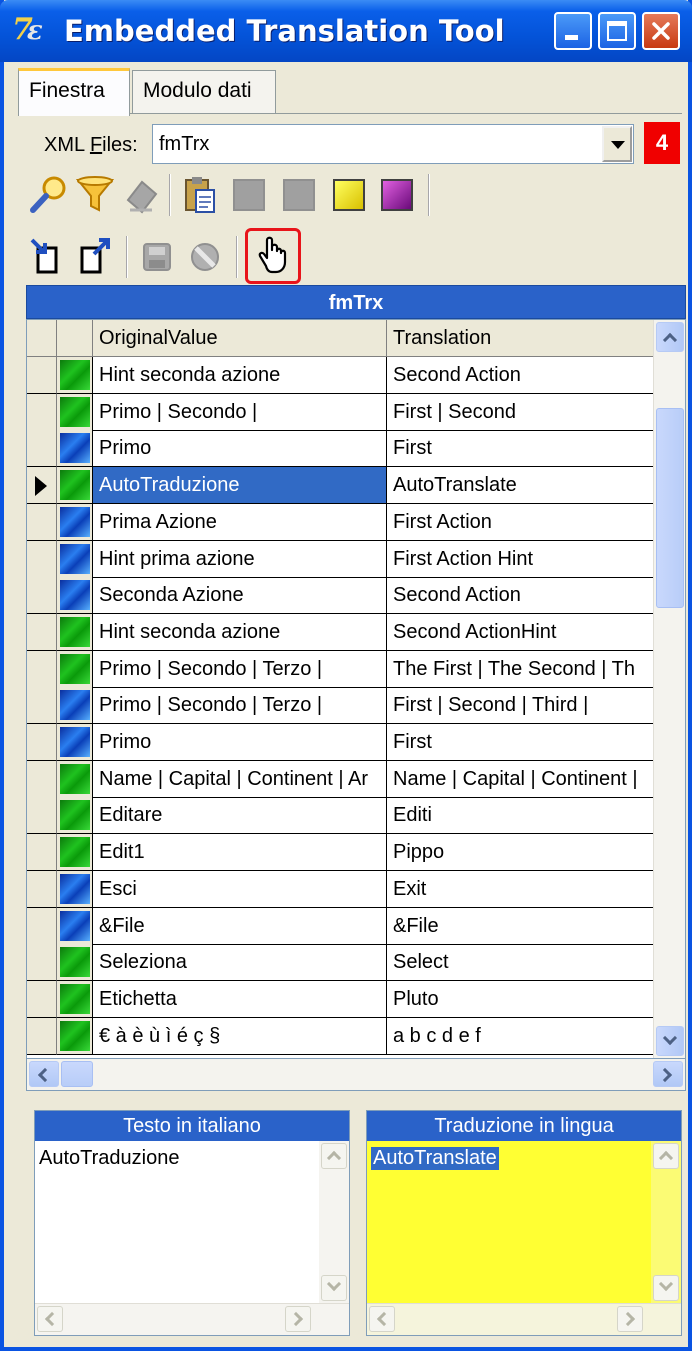 Image resolution: width=692 pixels, height=1351 pixels. I want to click on table-row: &File &File, so click(340, 926).